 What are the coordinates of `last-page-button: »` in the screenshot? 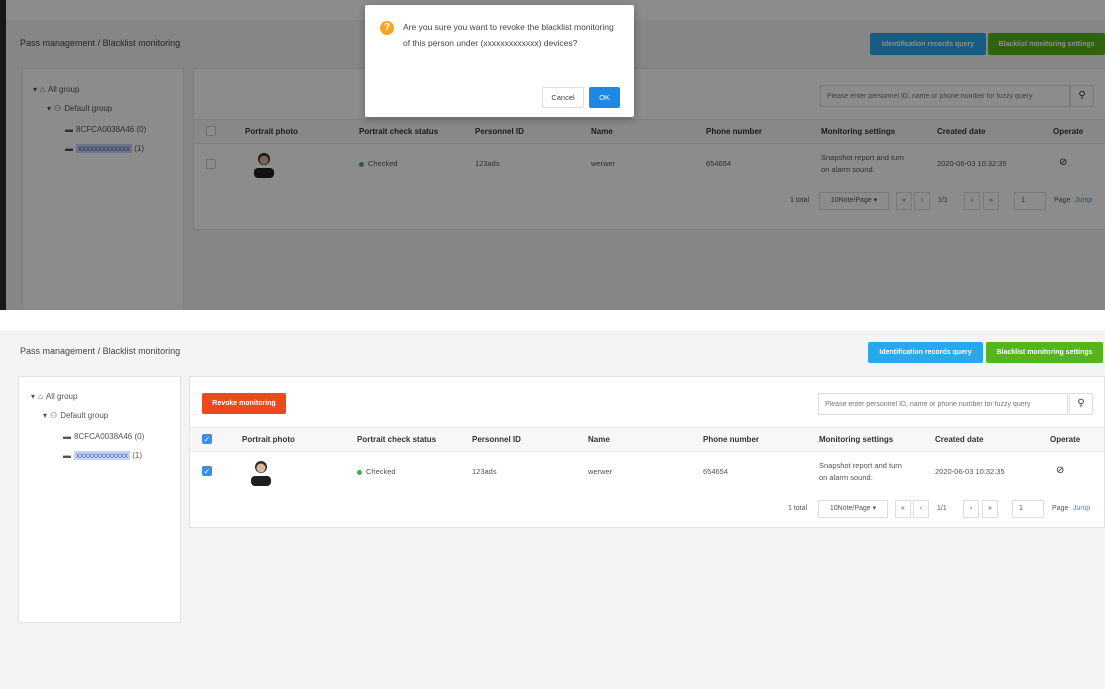 It's located at (990, 509).